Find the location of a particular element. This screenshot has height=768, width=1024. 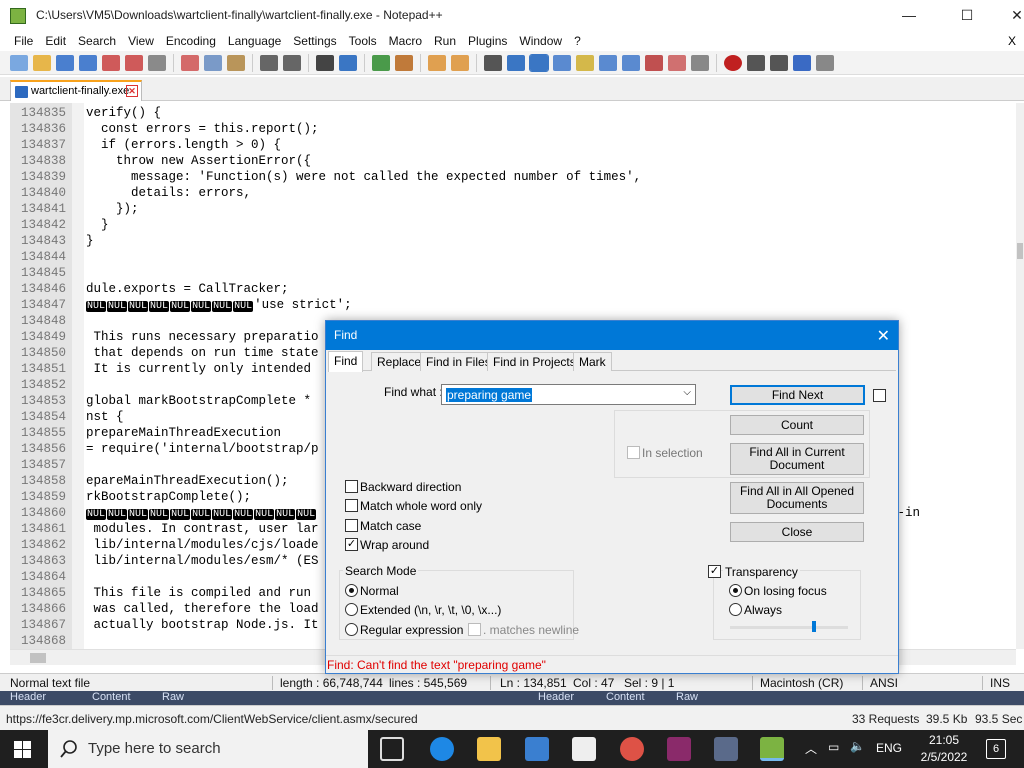

mode-regex-radio is located at coordinates (351, 629).